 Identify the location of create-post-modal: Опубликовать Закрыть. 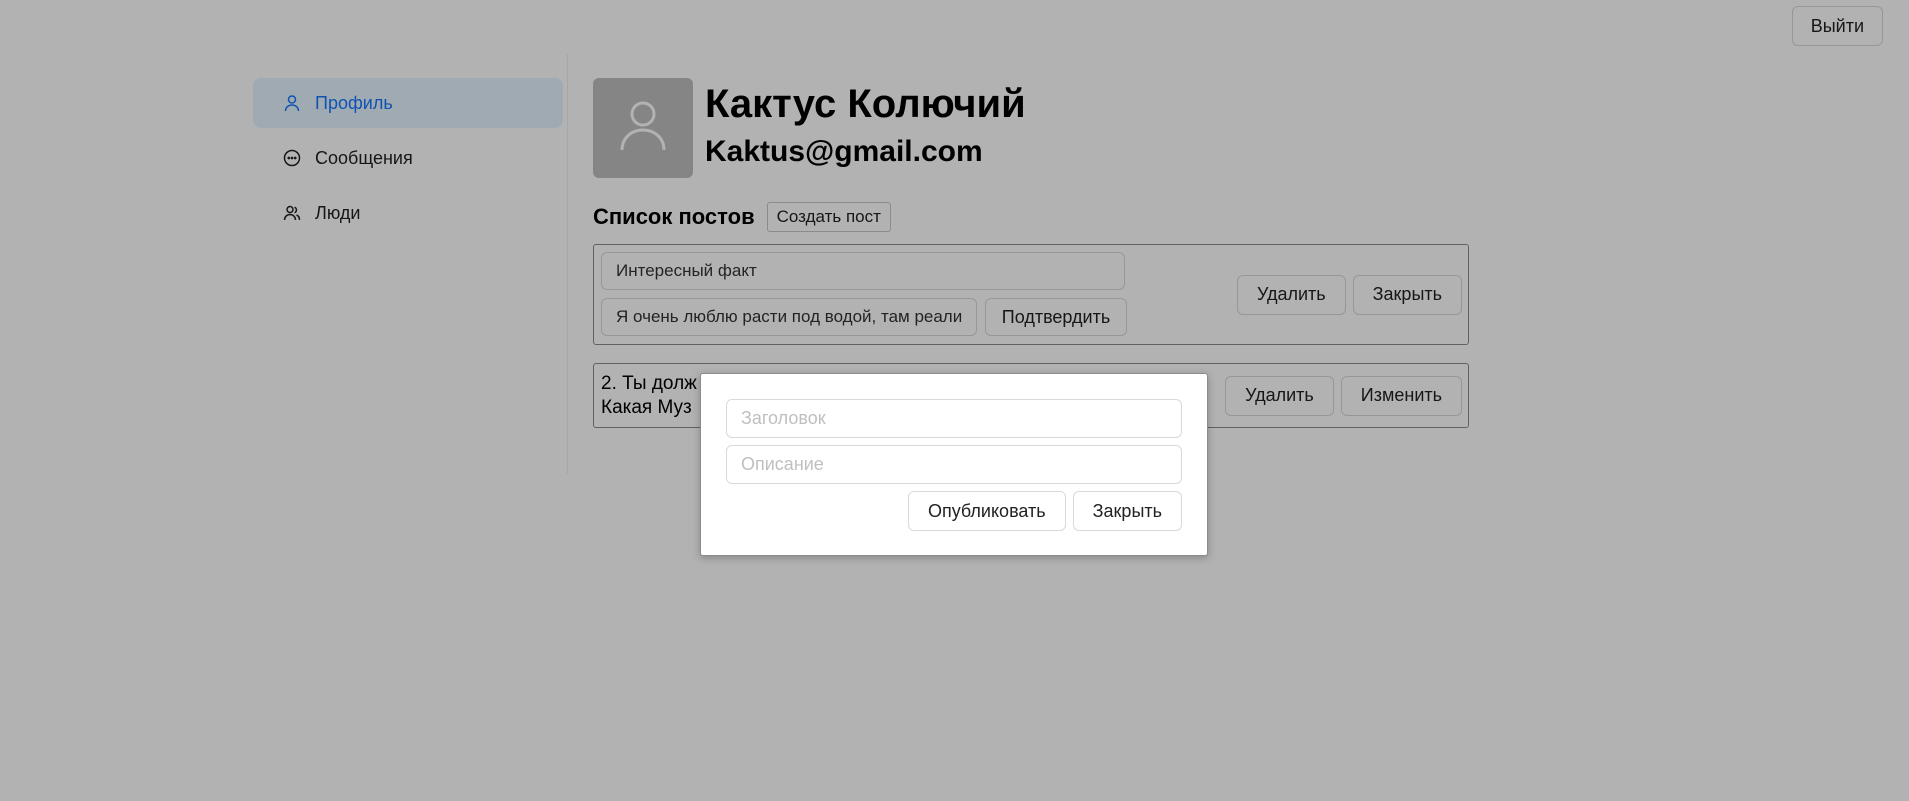
(954, 464).